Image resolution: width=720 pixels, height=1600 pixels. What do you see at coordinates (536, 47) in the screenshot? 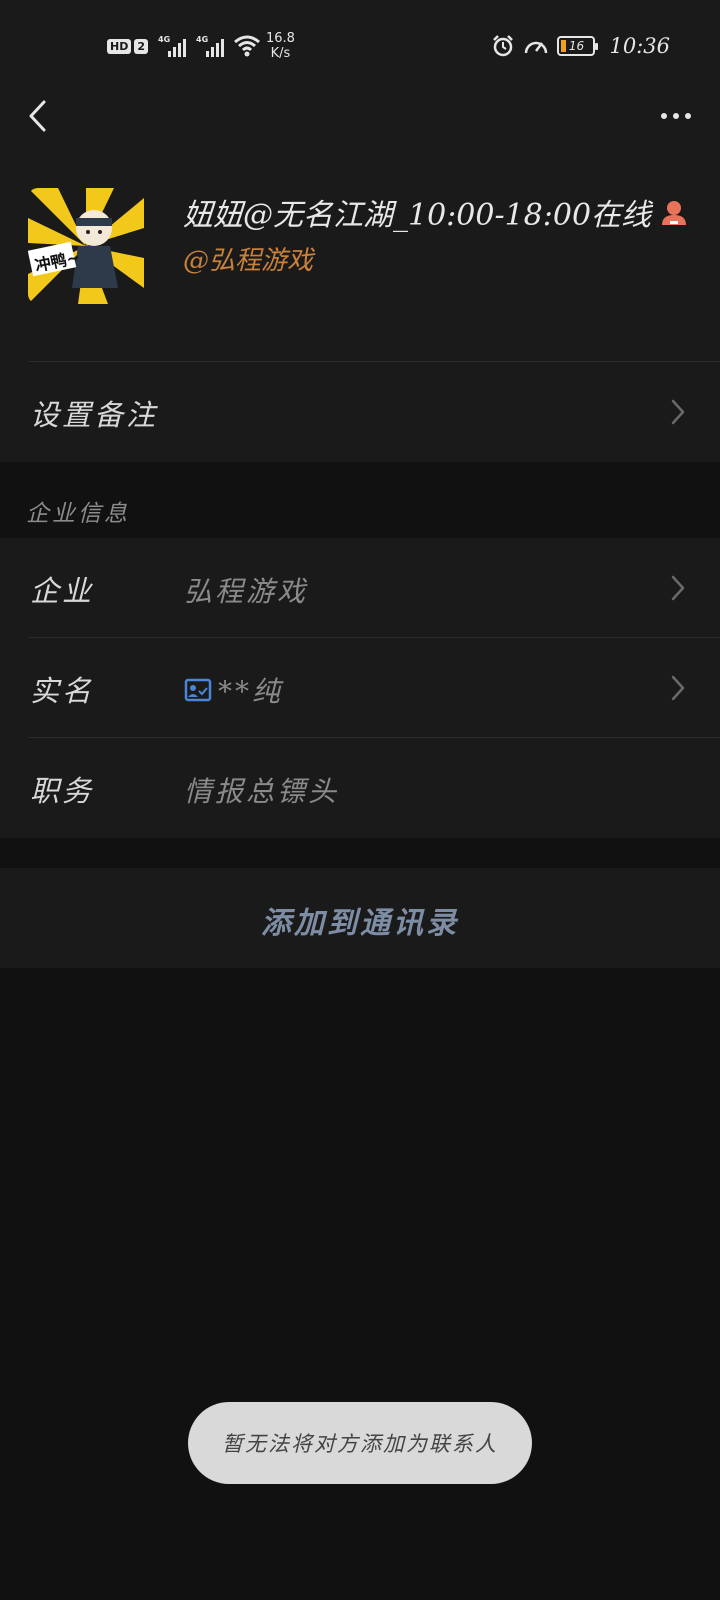
I see `speedometer-icon` at bounding box center [536, 47].